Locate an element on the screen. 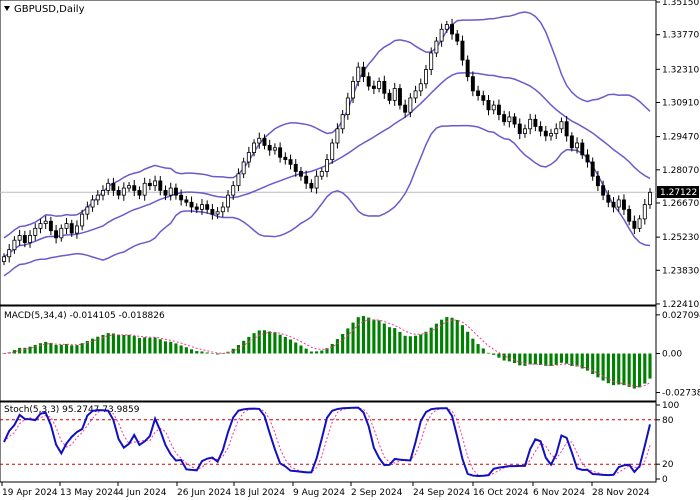 The height and width of the screenshot is (500, 700). stochastic-tick-label: 20 is located at coordinates (668, 465).